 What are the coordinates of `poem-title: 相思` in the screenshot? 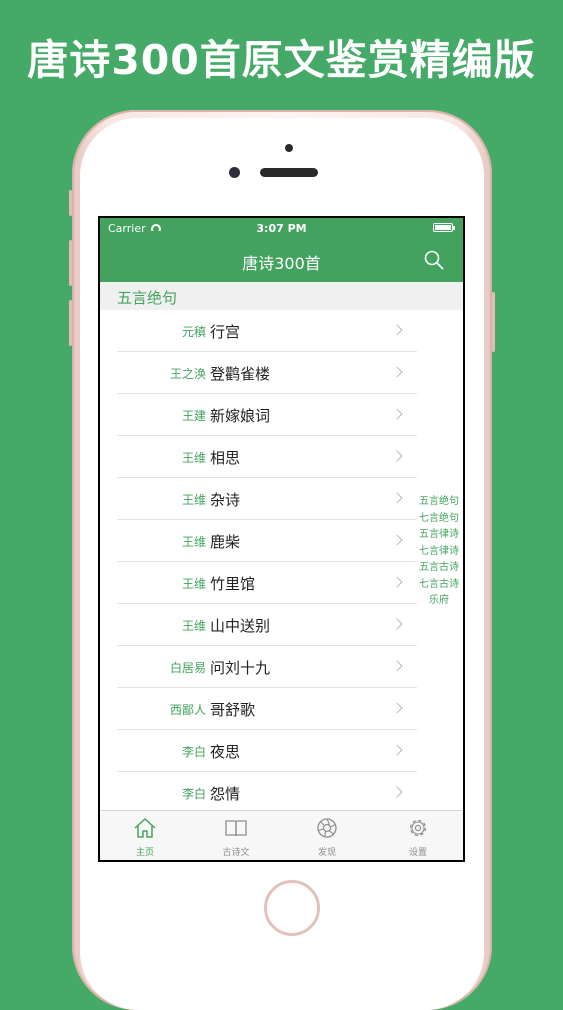 It's located at (225, 457).